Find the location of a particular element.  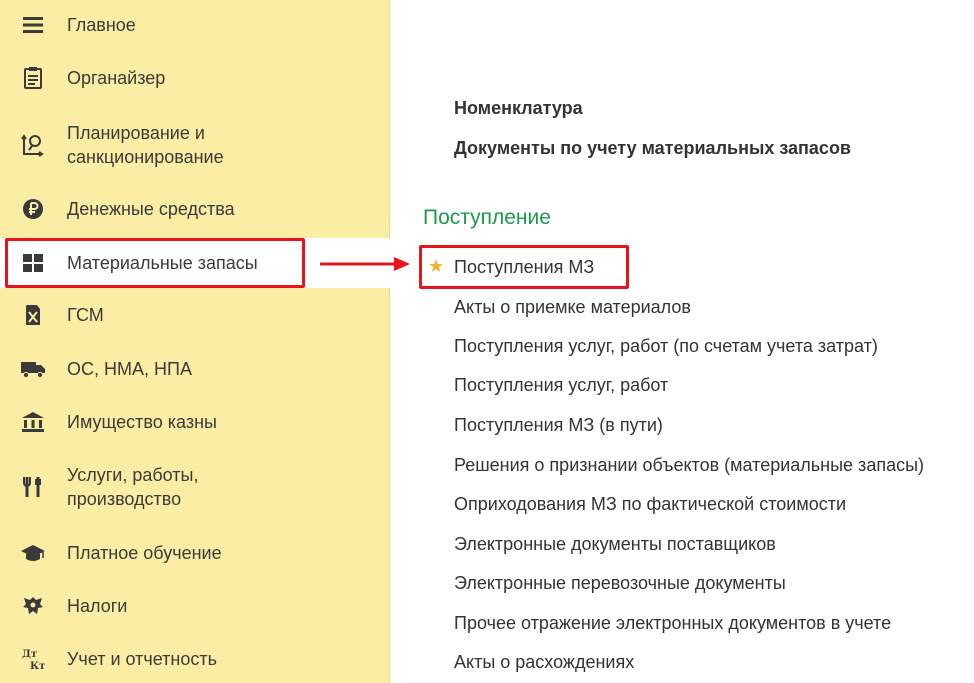

bank-icon is located at coordinates (33, 422).